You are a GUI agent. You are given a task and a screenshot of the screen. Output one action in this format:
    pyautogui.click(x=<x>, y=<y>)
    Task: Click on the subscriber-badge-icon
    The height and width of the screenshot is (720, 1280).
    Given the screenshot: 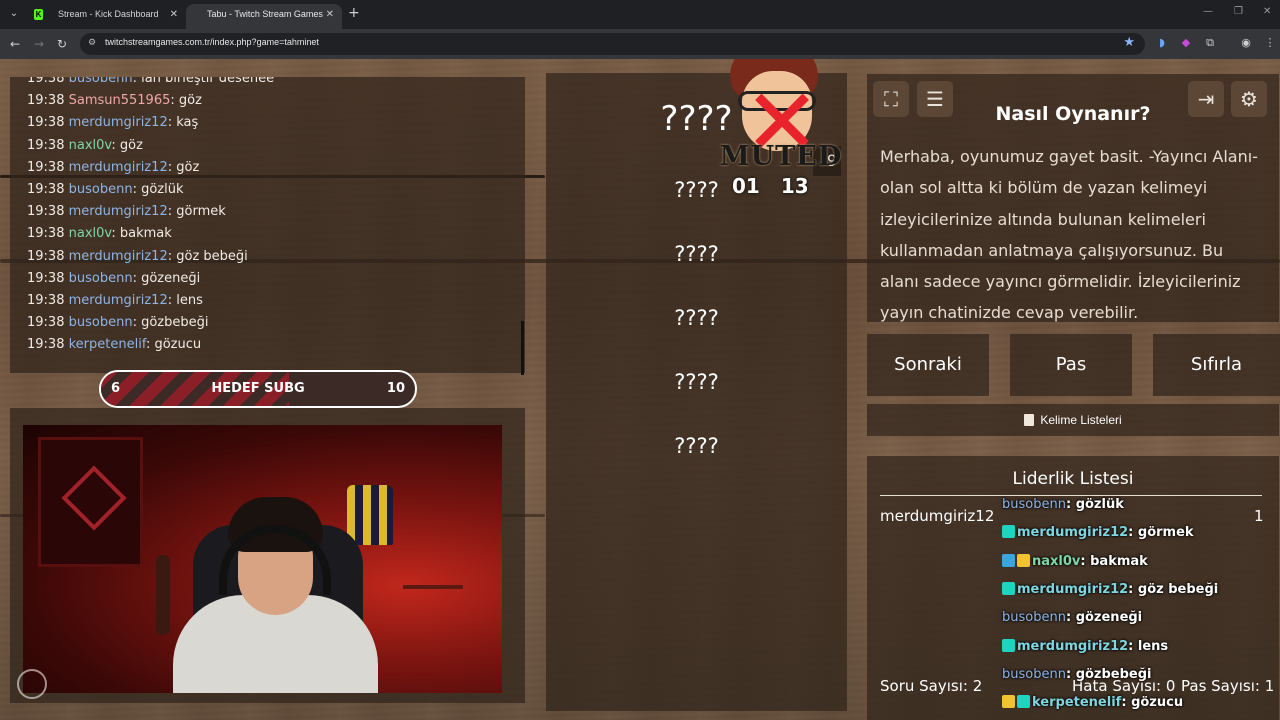 What is the action you would take?
    pyautogui.click(x=1008, y=532)
    